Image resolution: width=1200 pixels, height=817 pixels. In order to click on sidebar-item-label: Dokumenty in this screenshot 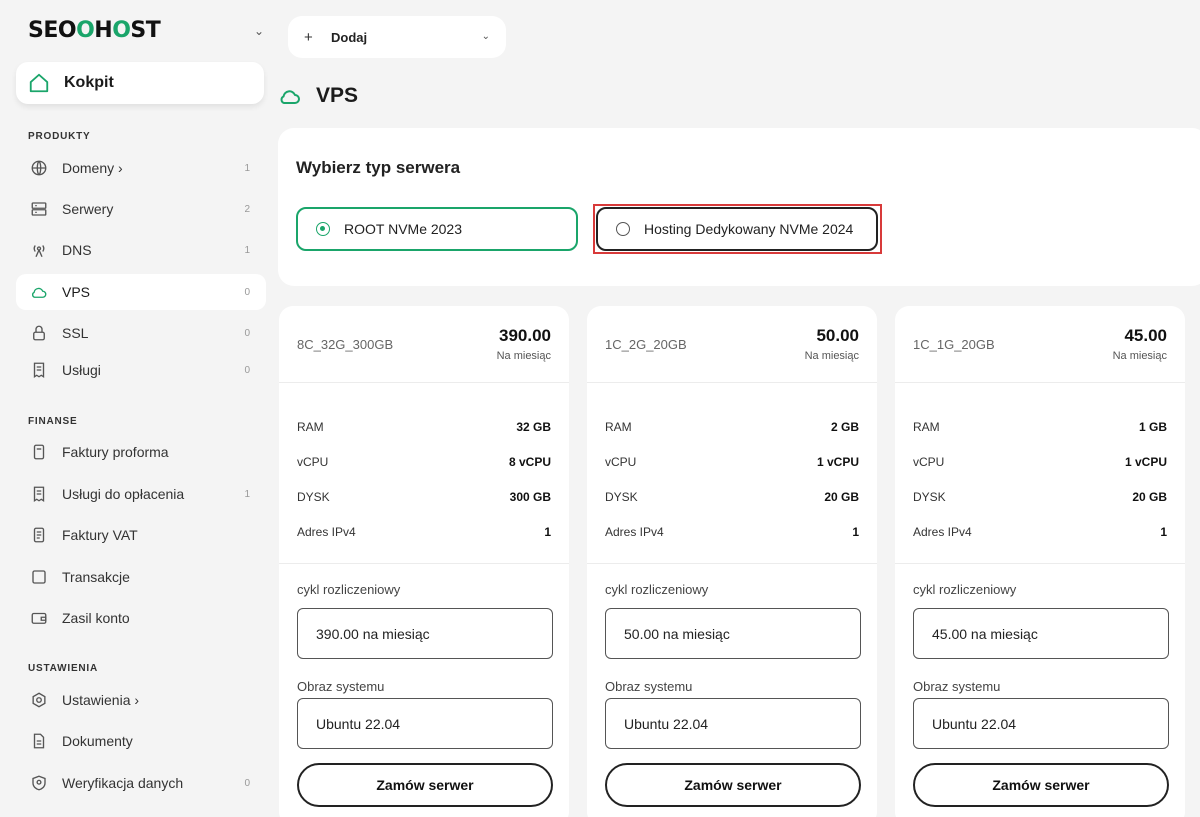, I will do `click(97, 741)`.